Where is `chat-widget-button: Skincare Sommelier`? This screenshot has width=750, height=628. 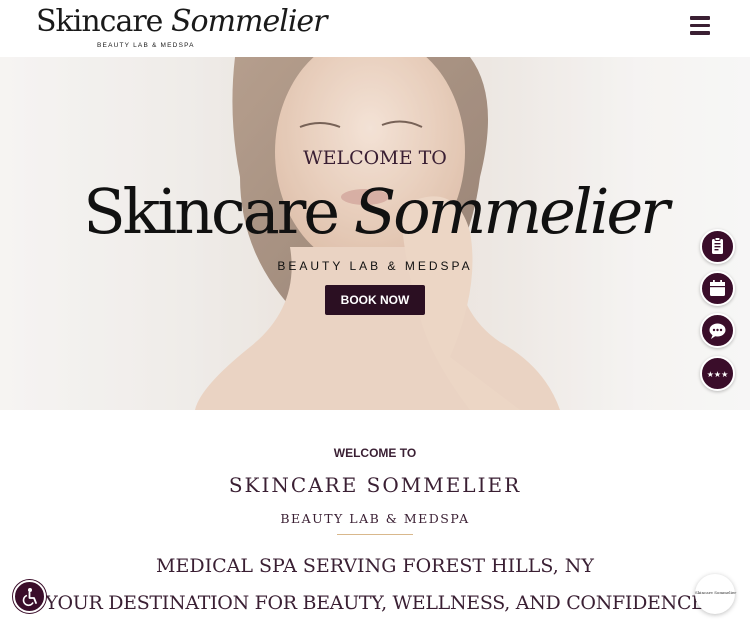
chat-widget-button: Skincare Sommelier is located at coordinates (716, 594).